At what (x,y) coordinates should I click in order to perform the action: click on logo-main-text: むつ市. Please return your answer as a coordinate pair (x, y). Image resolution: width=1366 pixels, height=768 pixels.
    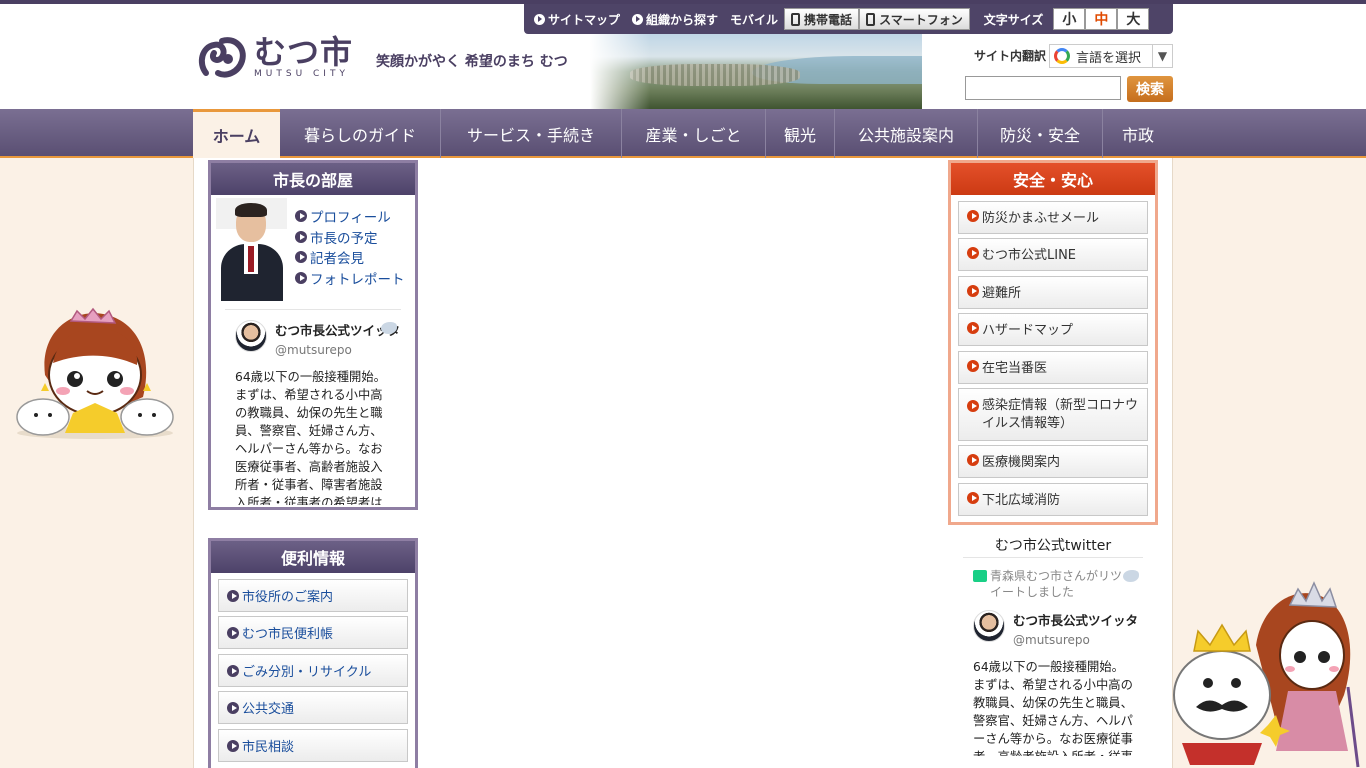
    Looking at the image, I should click on (304, 52).